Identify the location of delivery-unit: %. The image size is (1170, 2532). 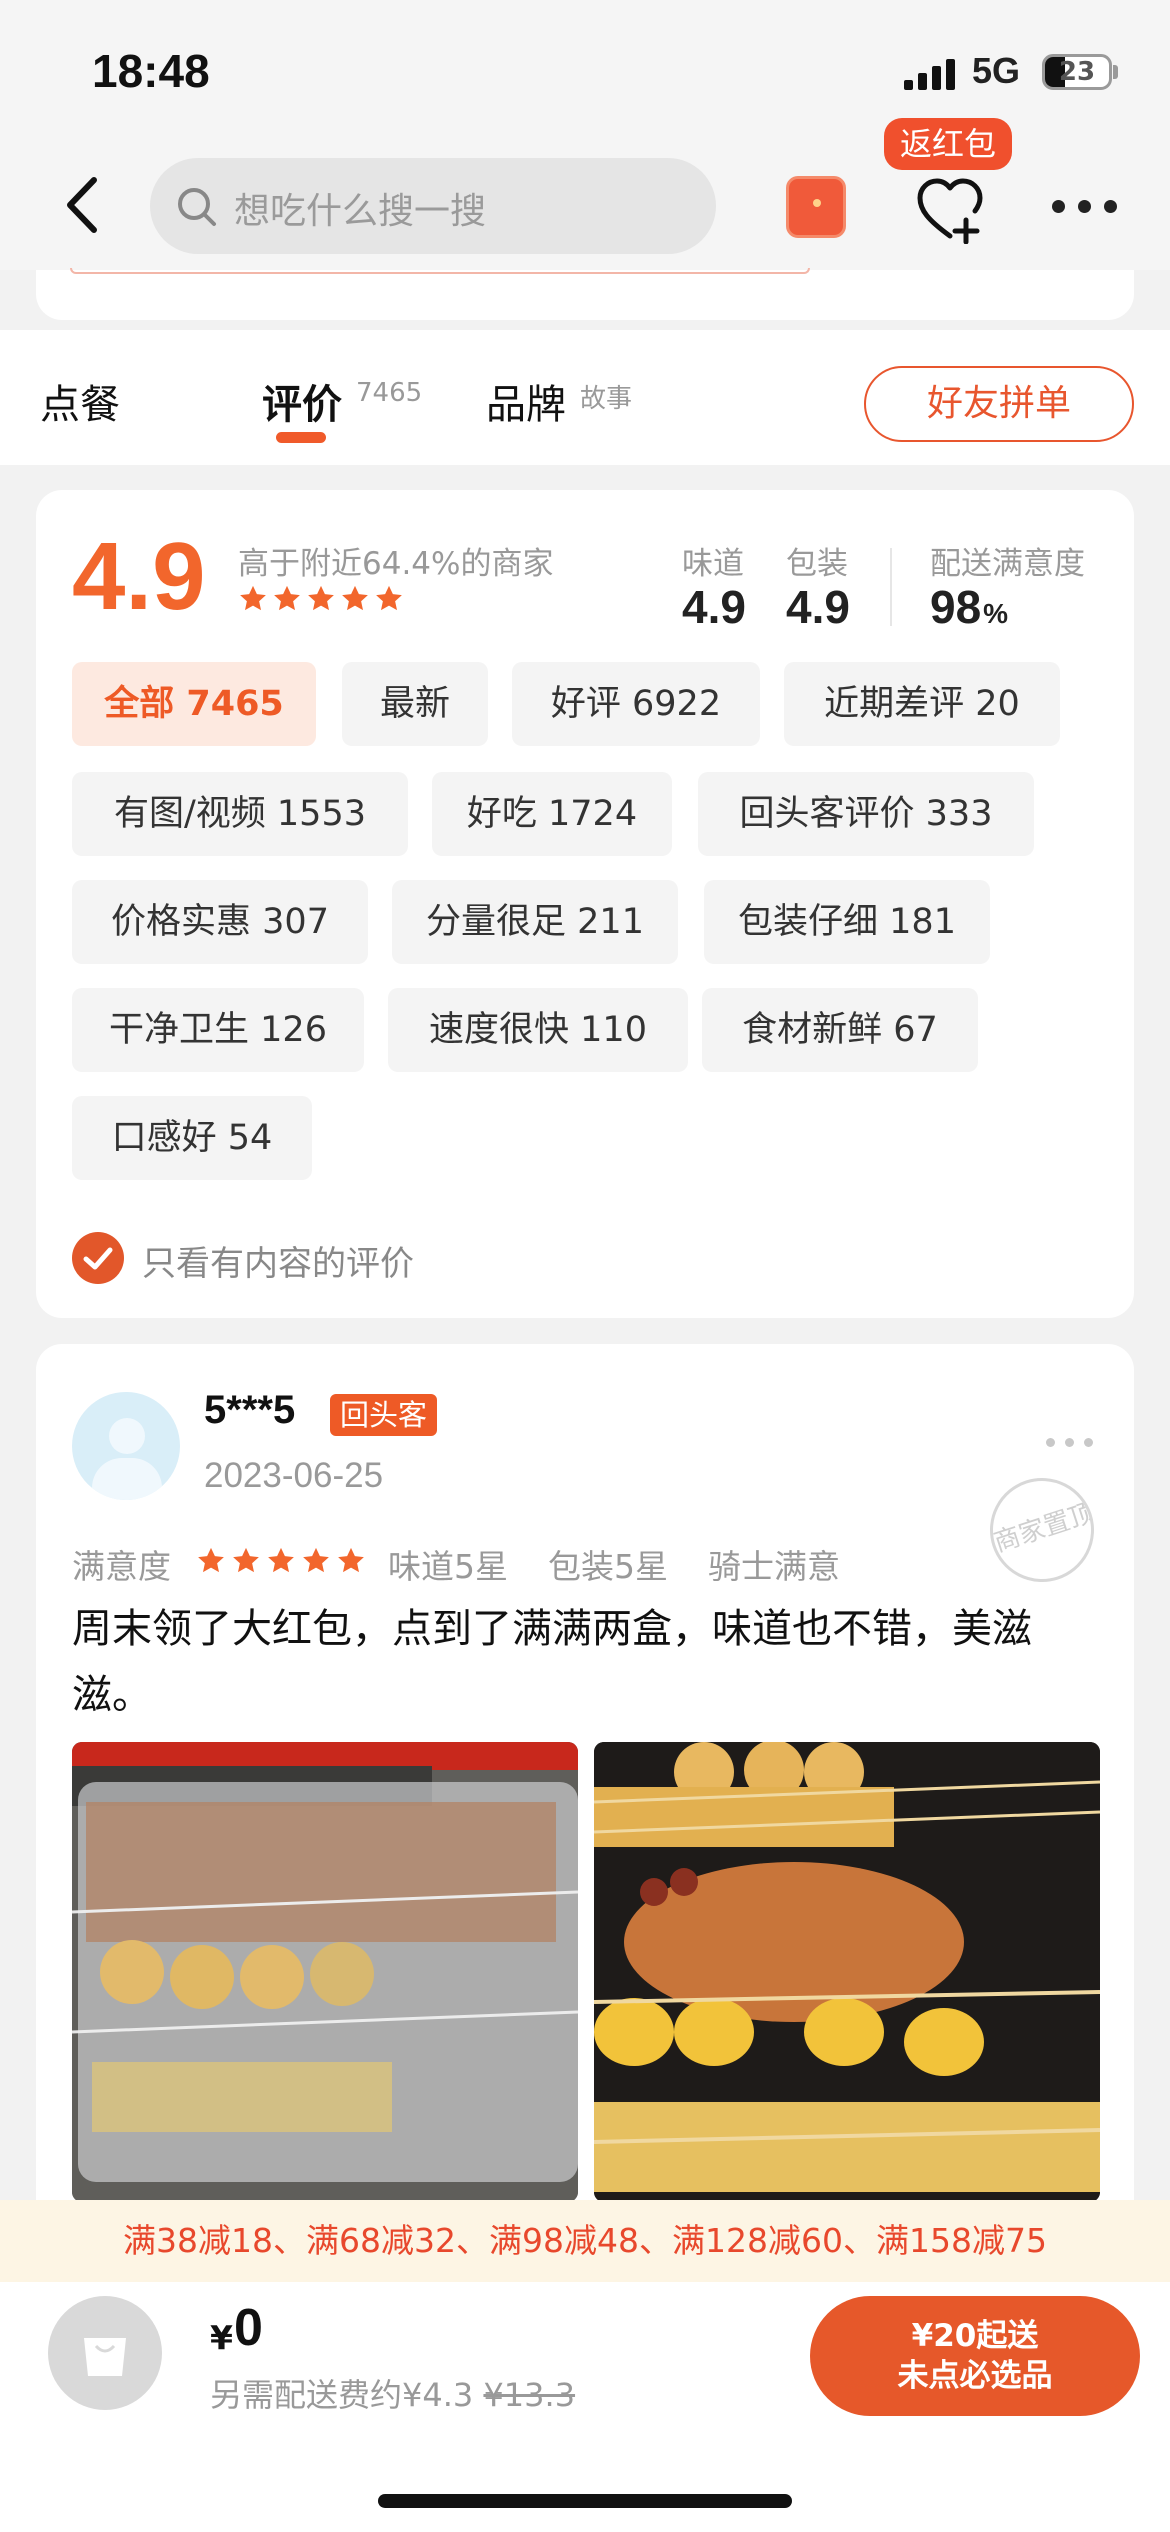
(996, 613).